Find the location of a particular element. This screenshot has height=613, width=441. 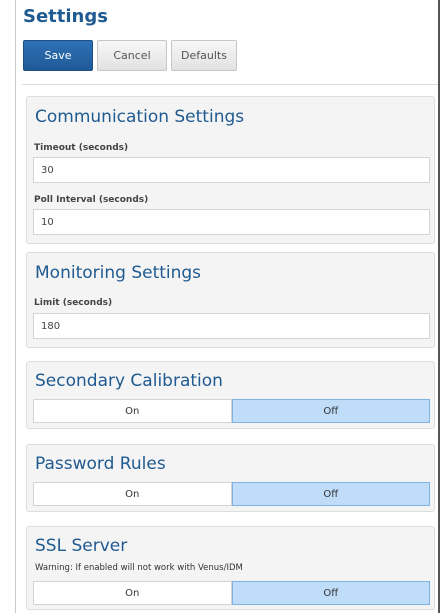

poll-interval-label: Poll Interval (seconds) is located at coordinates (91, 200).